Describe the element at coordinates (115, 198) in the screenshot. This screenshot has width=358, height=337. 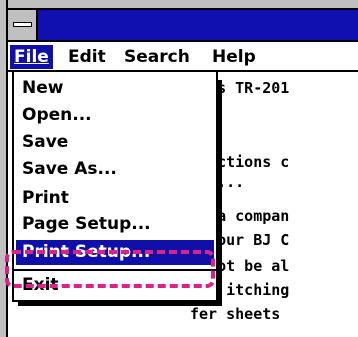
I see `menu-item-print: Print` at that location.